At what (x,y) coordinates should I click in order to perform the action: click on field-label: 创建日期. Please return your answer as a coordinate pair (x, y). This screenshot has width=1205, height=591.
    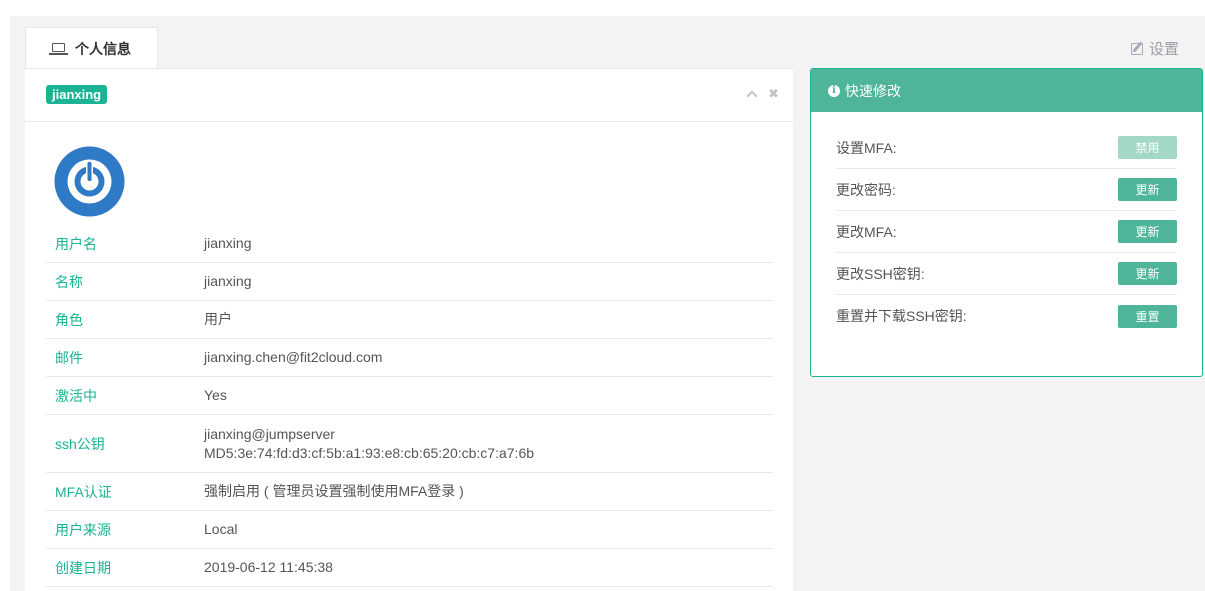
    Looking at the image, I should click on (83, 567).